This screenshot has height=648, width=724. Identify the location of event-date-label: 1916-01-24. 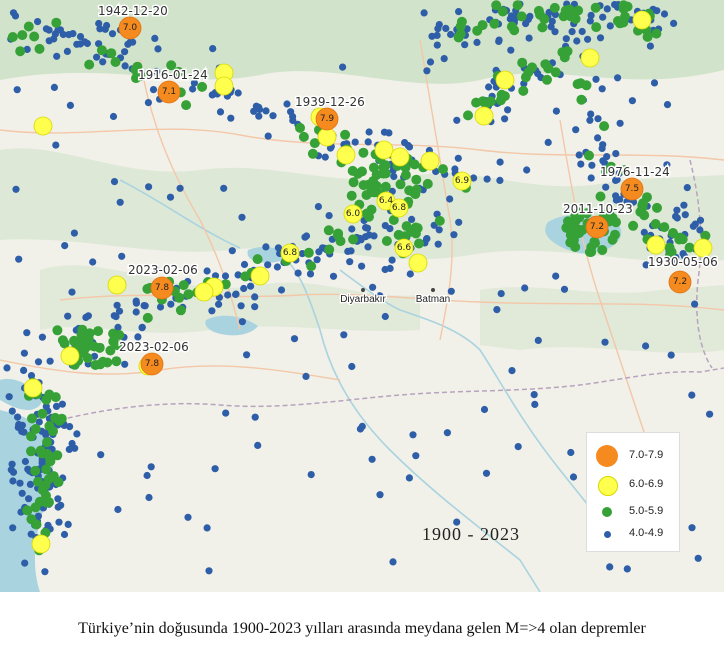
(173, 75).